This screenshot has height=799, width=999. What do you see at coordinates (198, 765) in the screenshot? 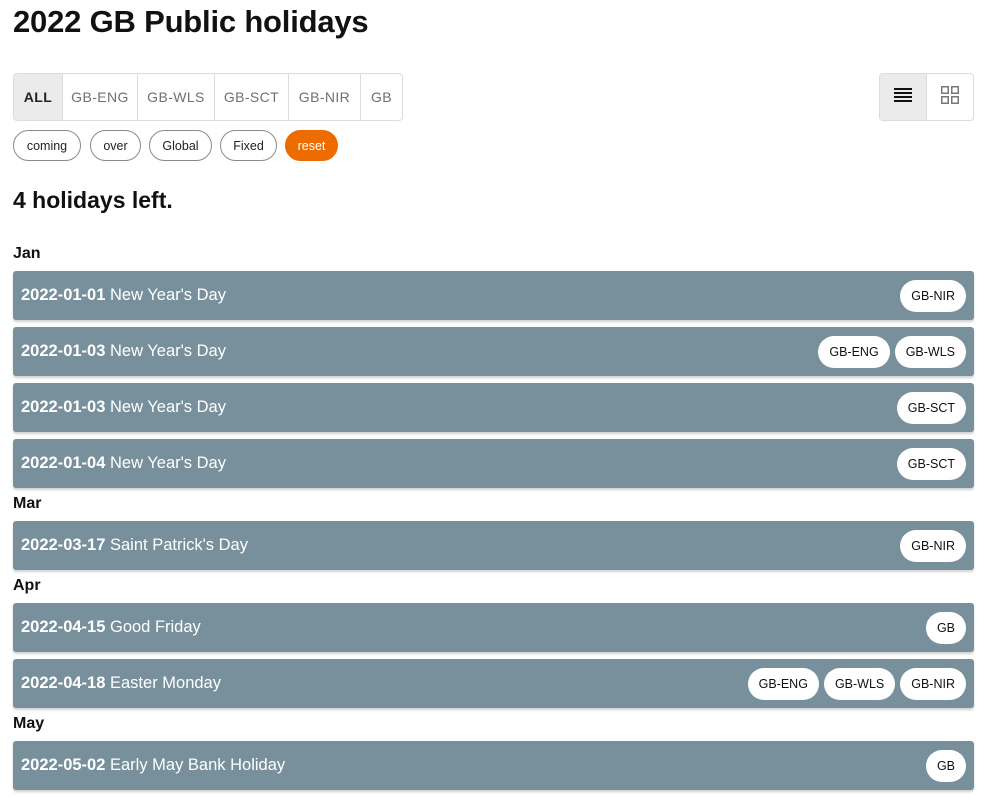
I see `holiday-name: Early May Bank Holiday` at bounding box center [198, 765].